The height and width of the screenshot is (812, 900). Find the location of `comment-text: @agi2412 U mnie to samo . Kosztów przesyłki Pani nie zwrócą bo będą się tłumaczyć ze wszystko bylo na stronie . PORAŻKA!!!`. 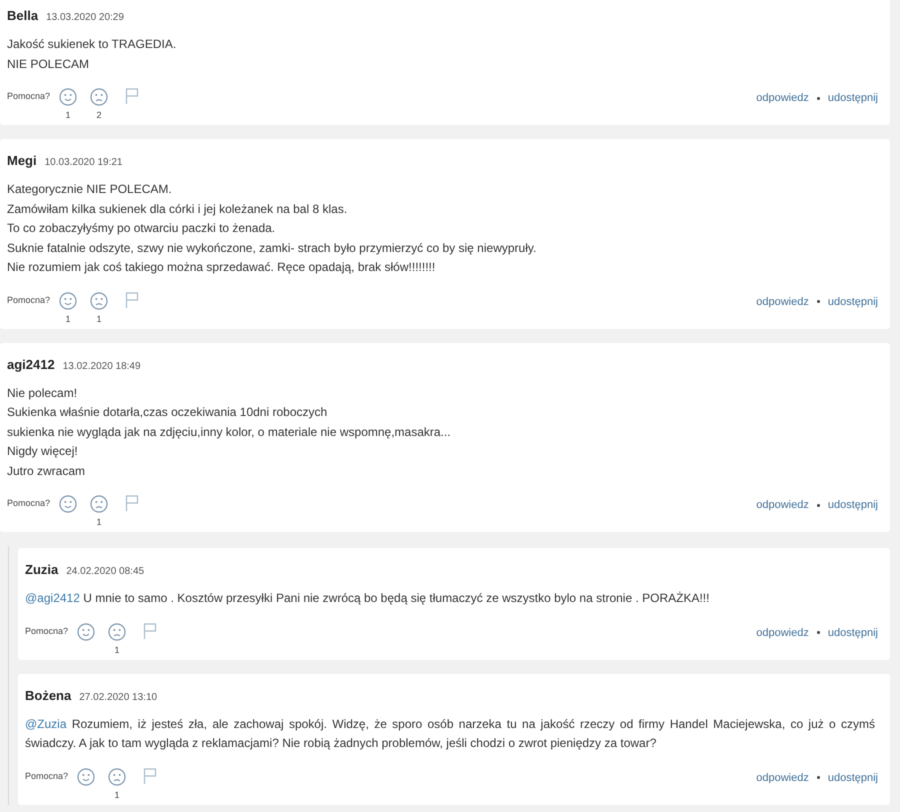

comment-text: @agi2412 U mnie to samo . Kosztów przesyłki Pani nie zwrócą bo będą się tłumaczyć ze wszystko bylo na stronie . PORAŻKA!!! is located at coordinates (367, 598).